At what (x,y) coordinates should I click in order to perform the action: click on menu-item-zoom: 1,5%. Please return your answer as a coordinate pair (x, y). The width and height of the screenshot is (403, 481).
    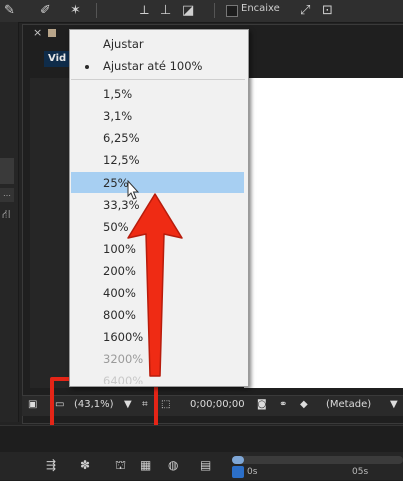
    Looking at the image, I should click on (117, 94).